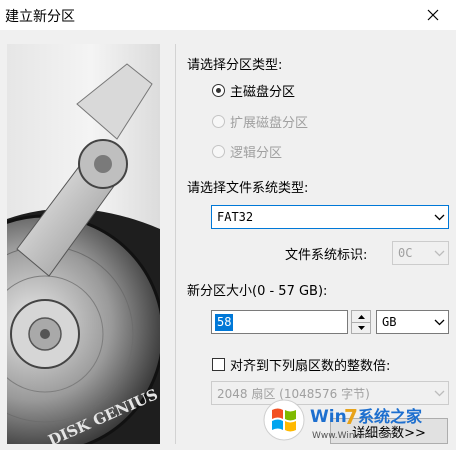  I want to click on close-button, so click(433, 15).